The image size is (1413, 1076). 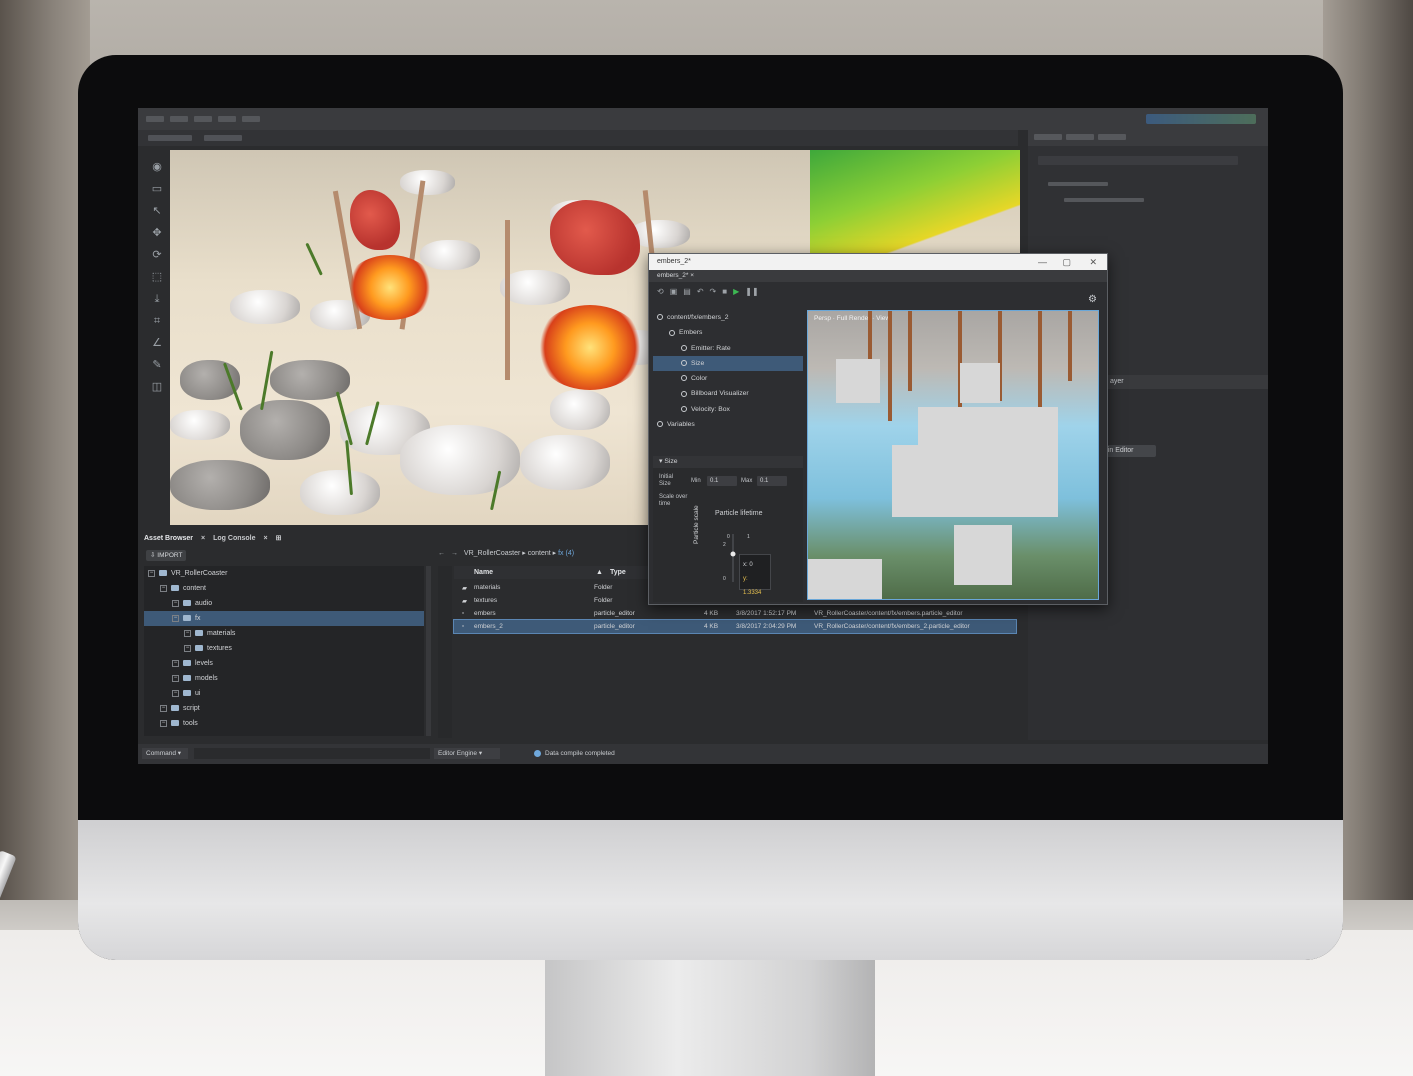 What do you see at coordinates (599, 572) in the screenshot?
I see `sort-asc-icon: ▲` at bounding box center [599, 572].